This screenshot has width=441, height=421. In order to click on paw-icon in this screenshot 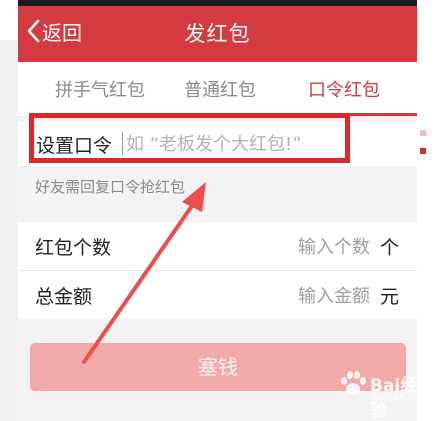, I will do `click(353, 383)`.